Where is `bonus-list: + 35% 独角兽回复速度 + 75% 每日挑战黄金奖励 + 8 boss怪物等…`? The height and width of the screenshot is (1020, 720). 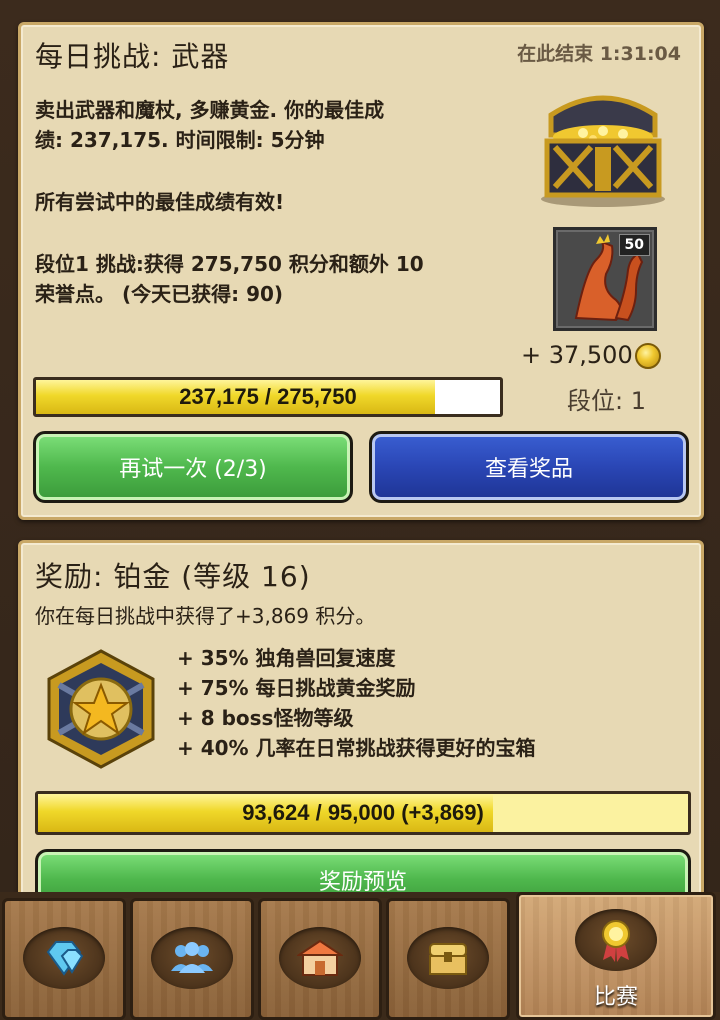 bonus-list: + 35% 独角兽回复速度 + 75% 每日挑战黄金奖励 + 8 boss怪物等… is located at coordinates (356, 703).